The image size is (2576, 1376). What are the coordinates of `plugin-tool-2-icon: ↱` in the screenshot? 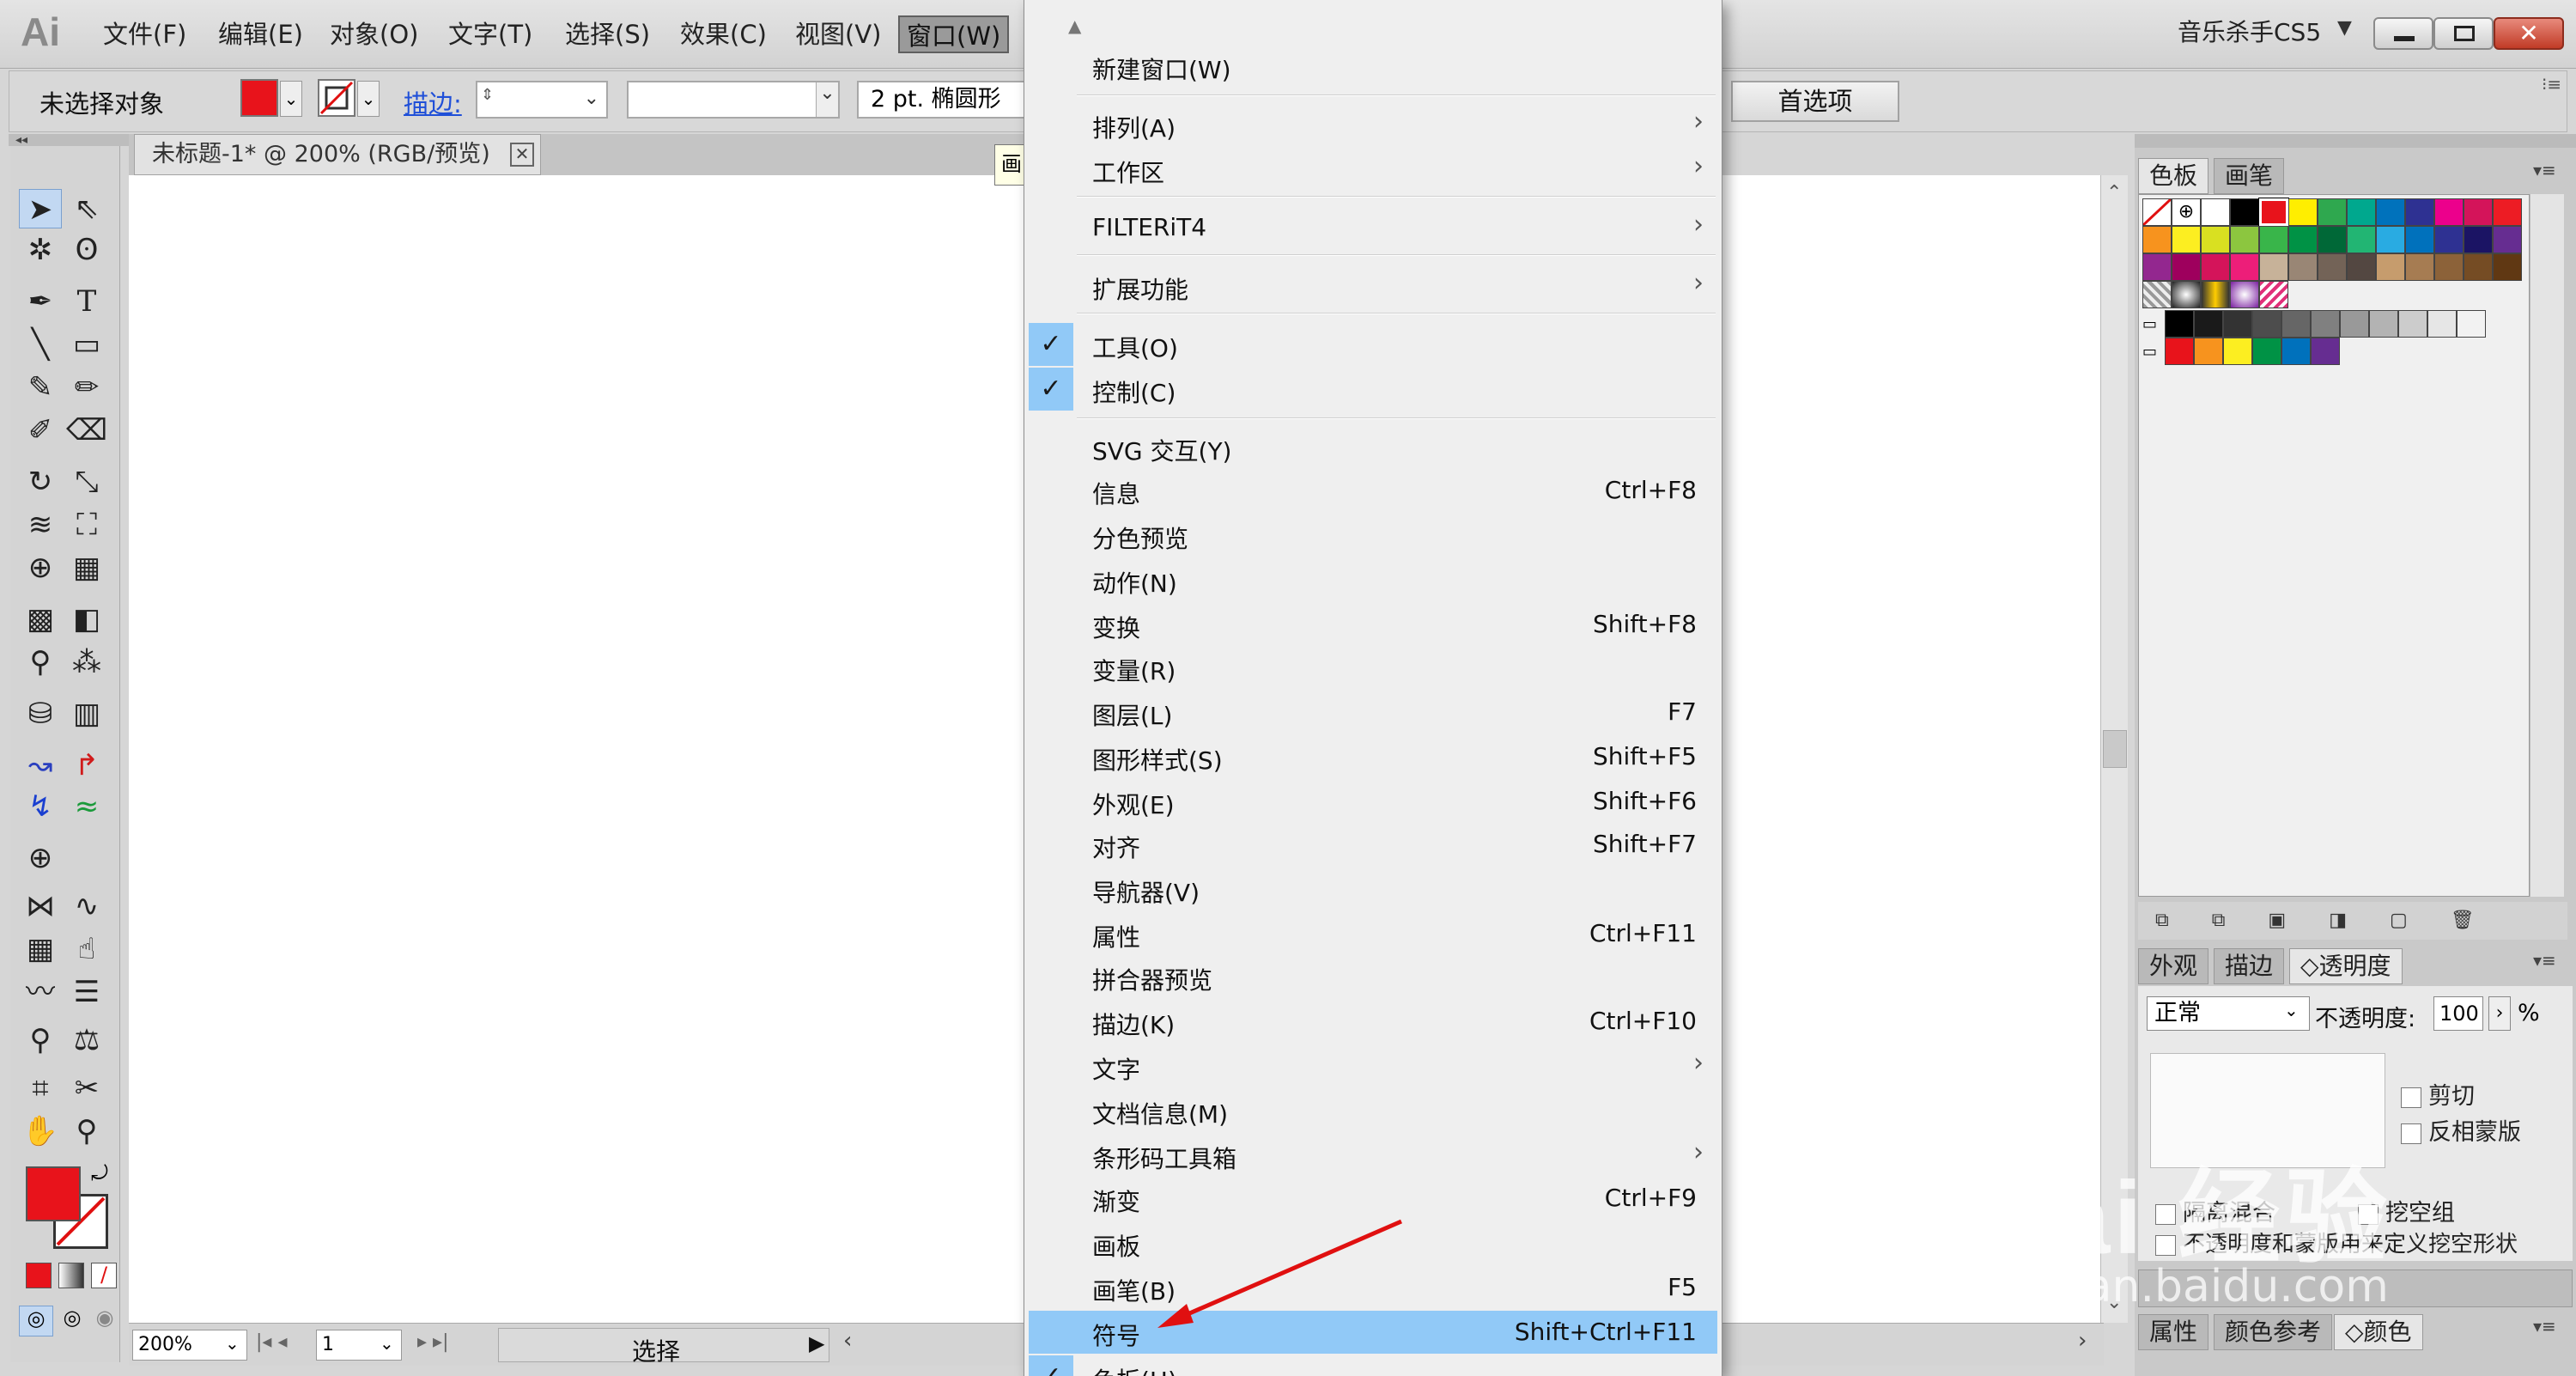 It's located at (86, 765).